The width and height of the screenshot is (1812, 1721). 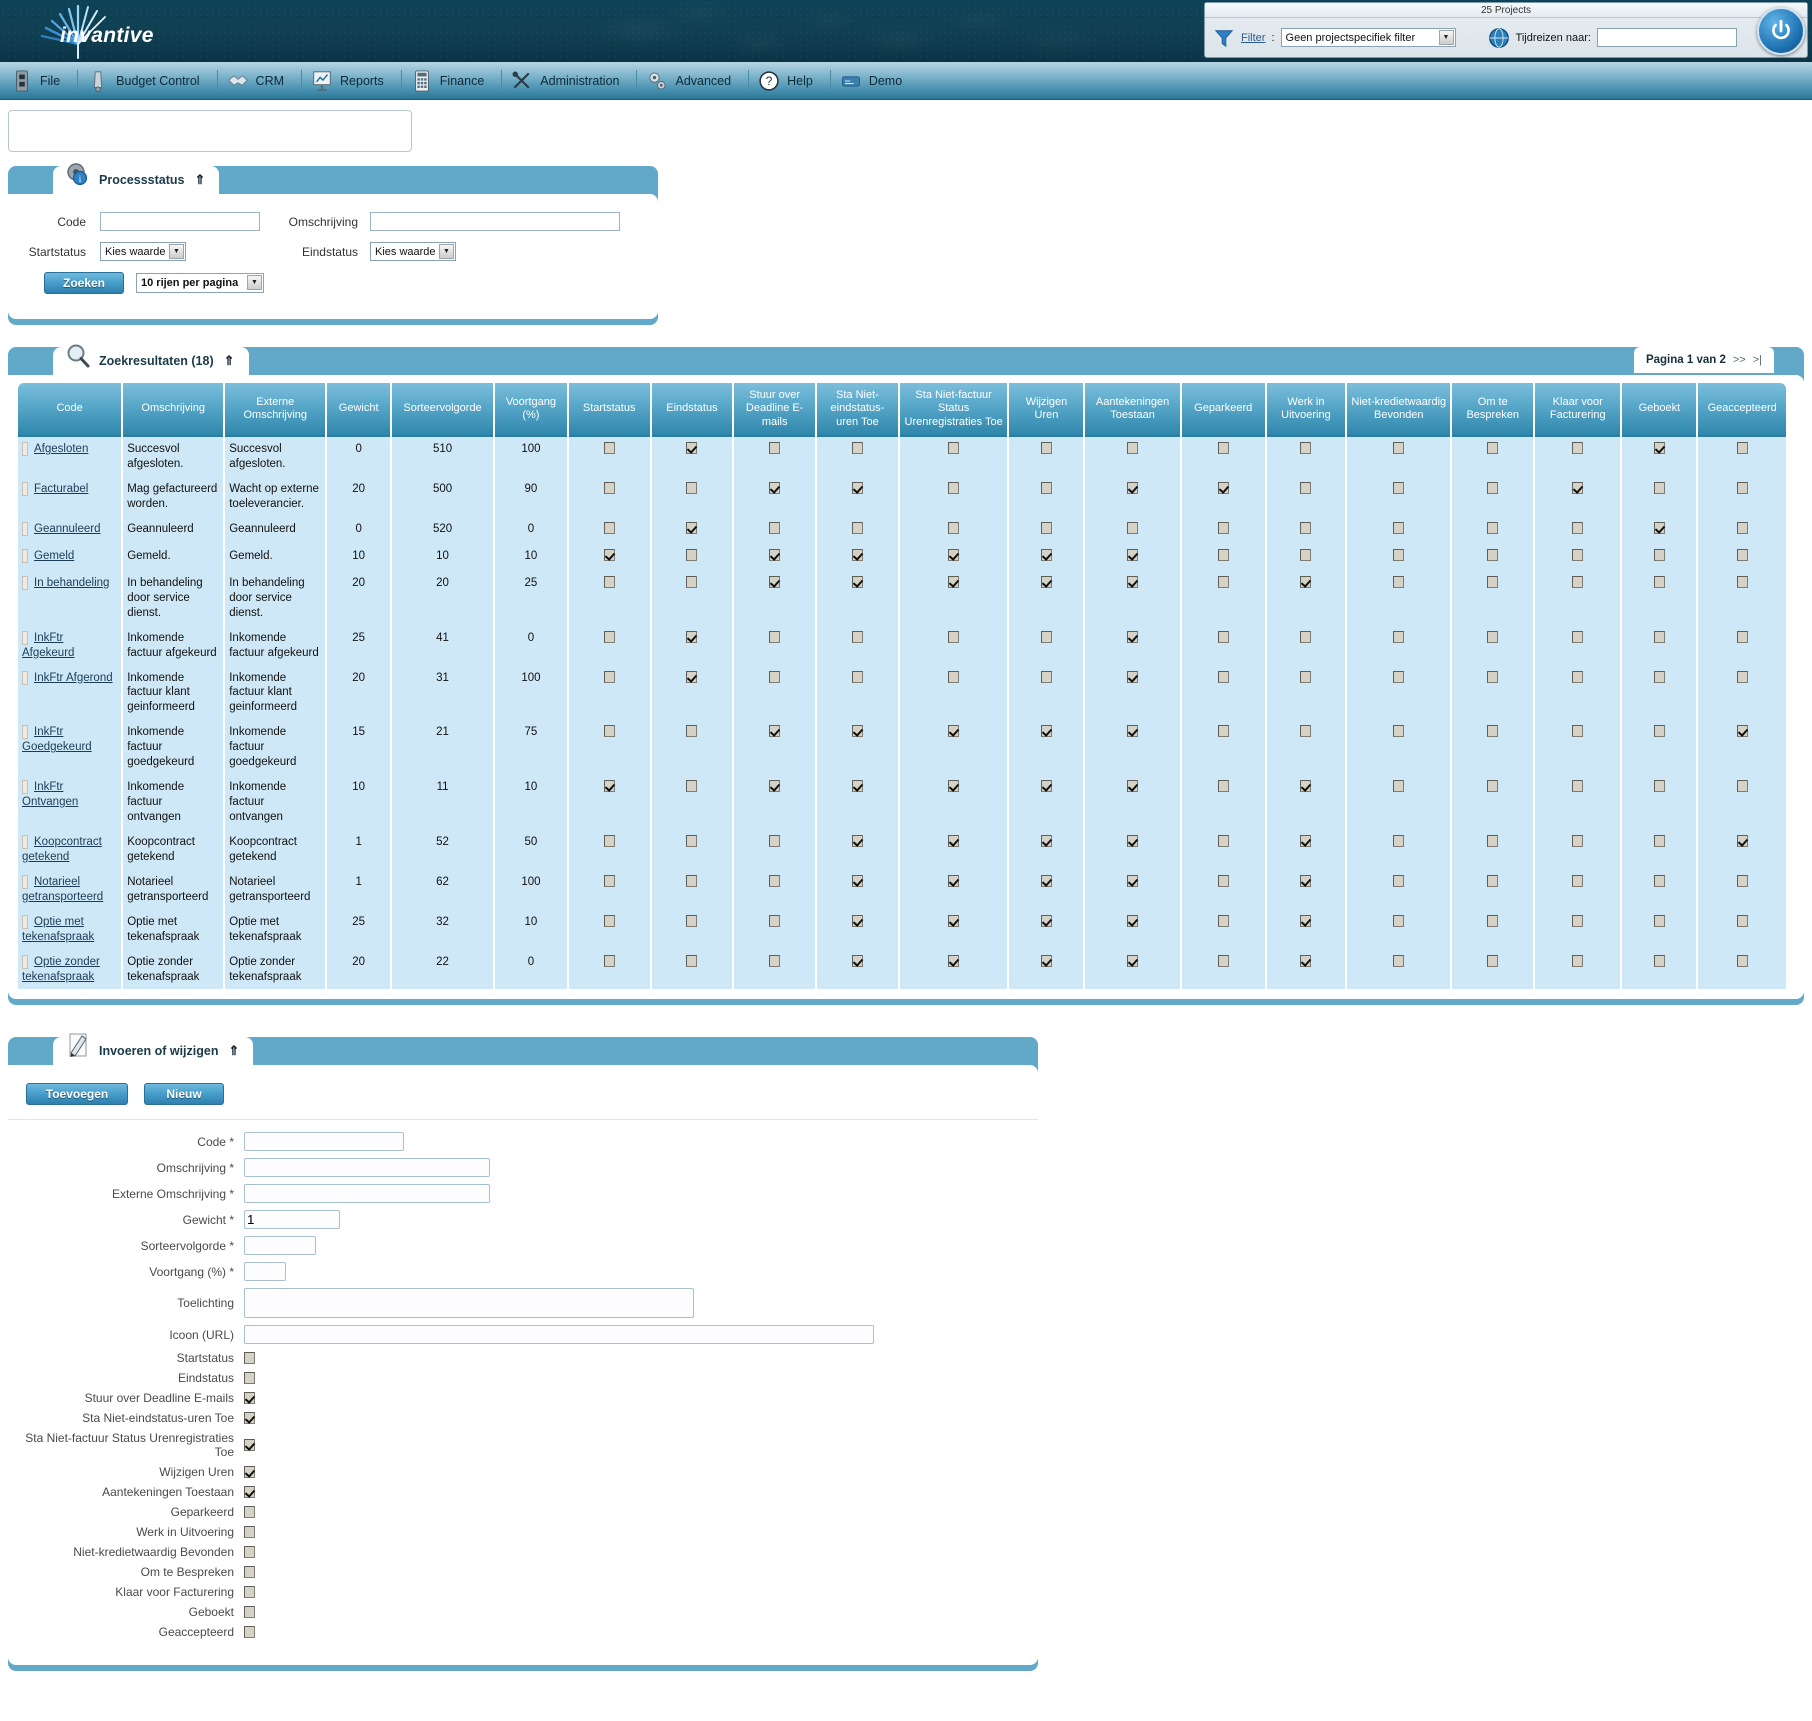 I want to click on zoeken-button: Zoeken, so click(x=84, y=283).